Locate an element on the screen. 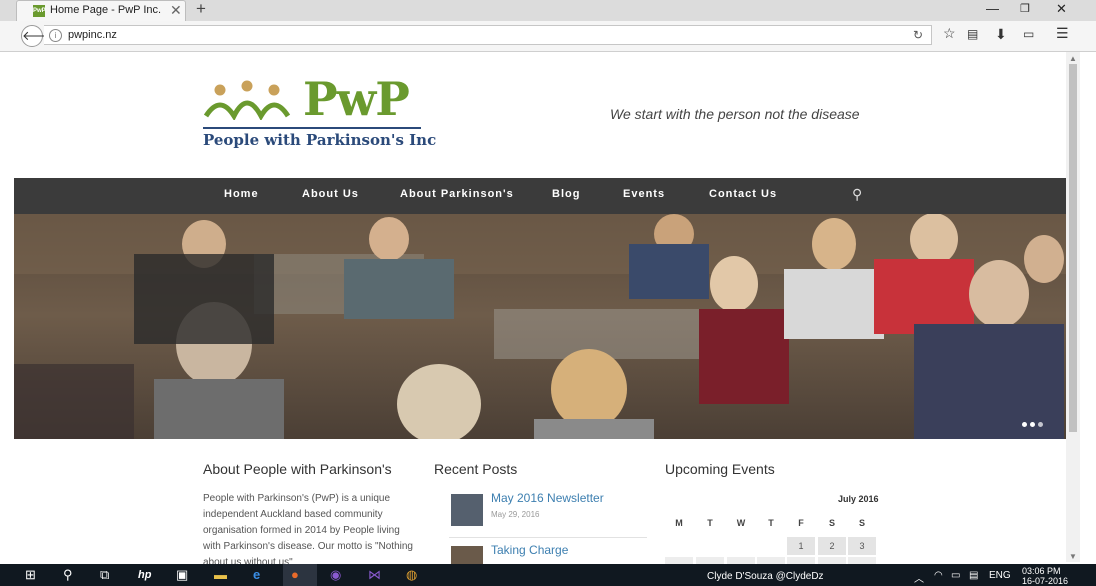  restore-icon: ❐ is located at coordinates (1025, 8).